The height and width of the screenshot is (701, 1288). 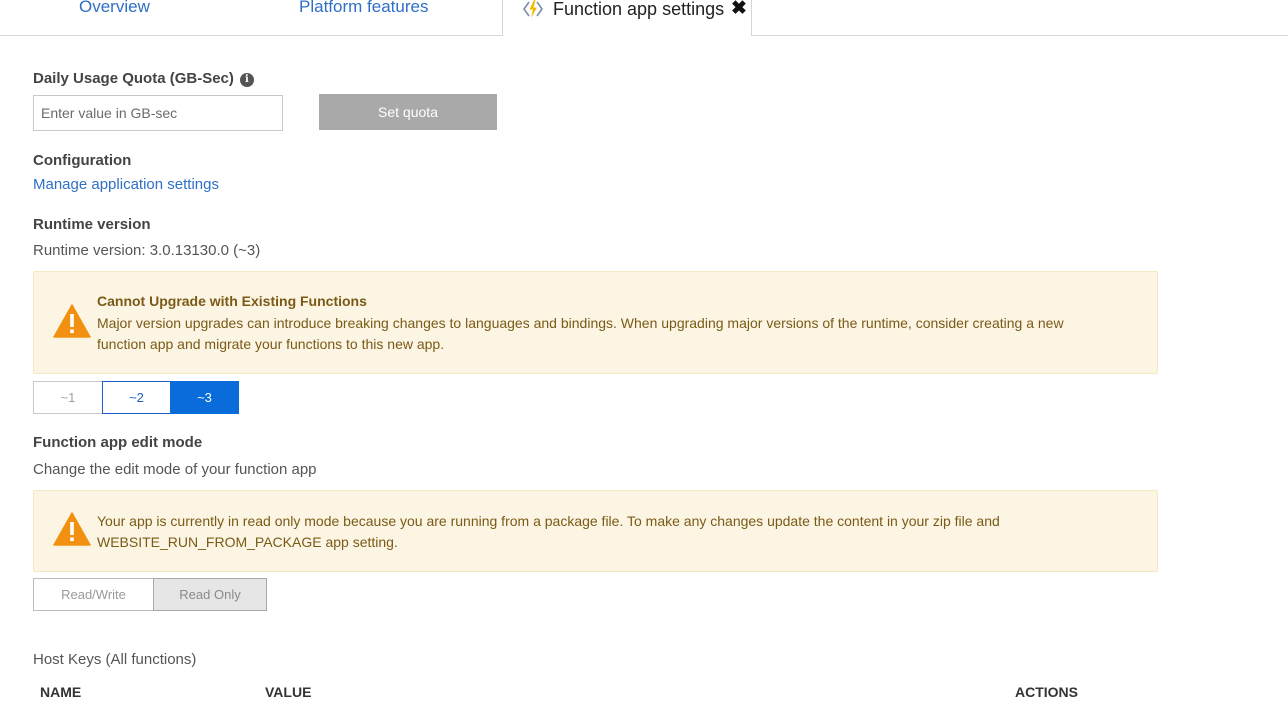 What do you see at coordinates (118, 442) in the screenshot?
I see `edit-mode-title: Function app edit mode` at bounding box center [118, 442].